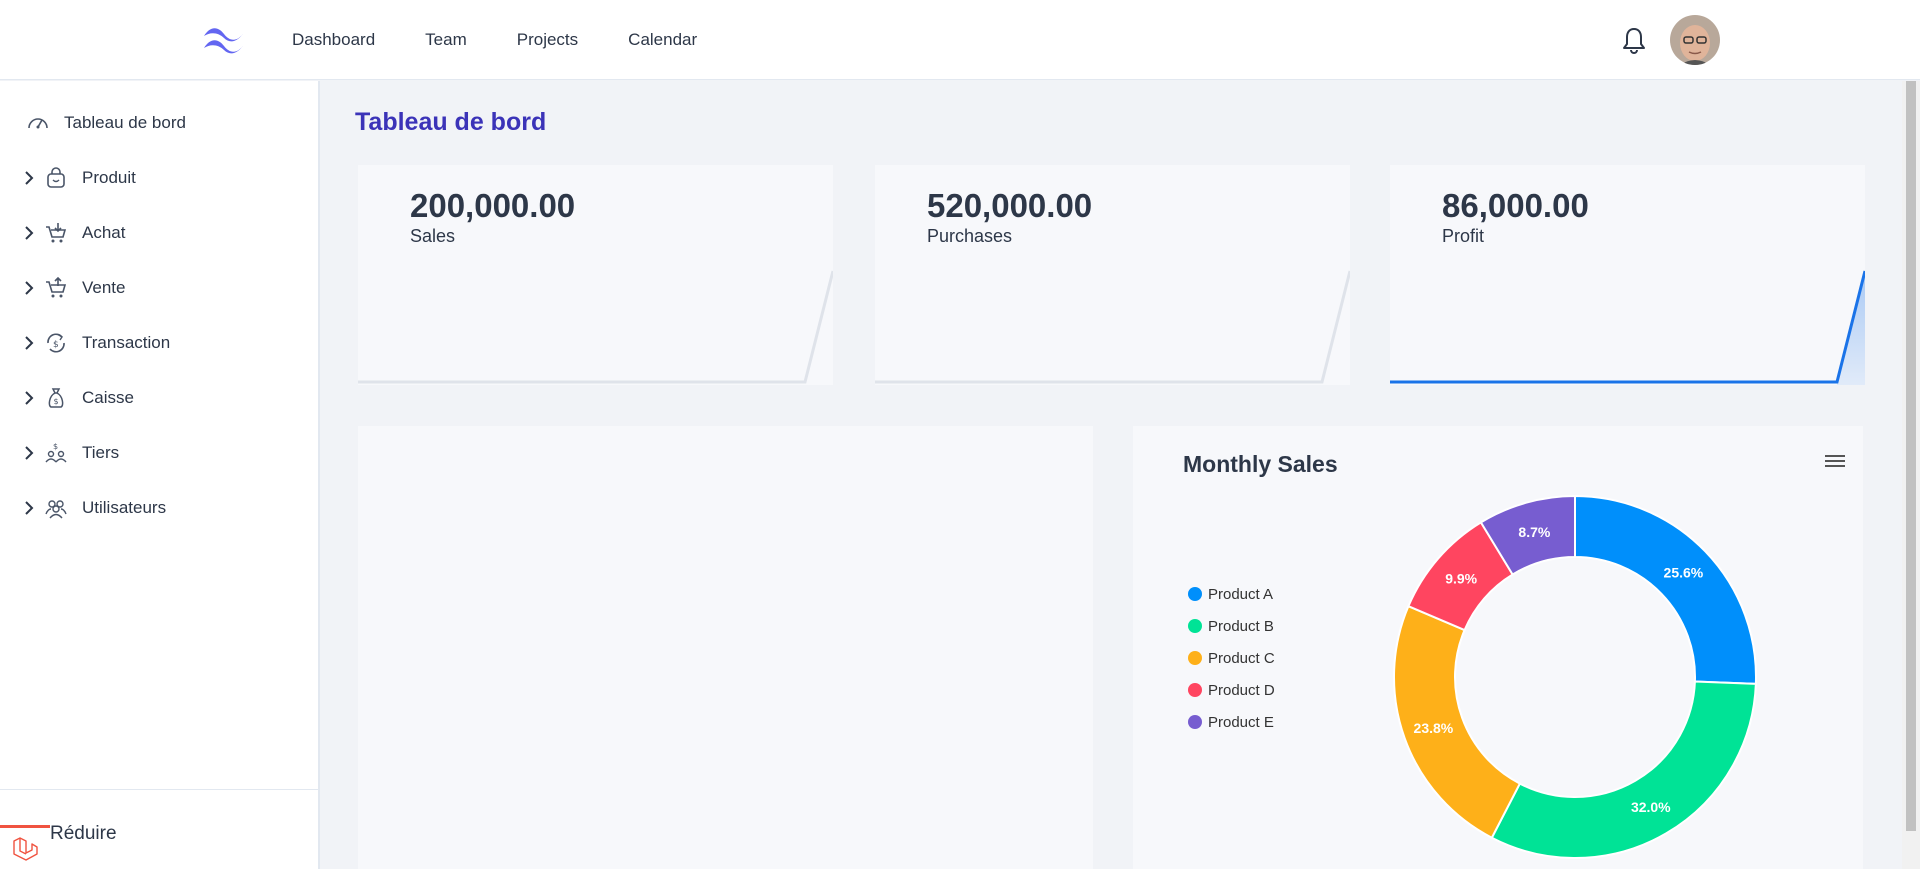  Describe the element at coordinates (159, 178) in the screenshot. I see `sidebar-item-produit: Produit` at that location.